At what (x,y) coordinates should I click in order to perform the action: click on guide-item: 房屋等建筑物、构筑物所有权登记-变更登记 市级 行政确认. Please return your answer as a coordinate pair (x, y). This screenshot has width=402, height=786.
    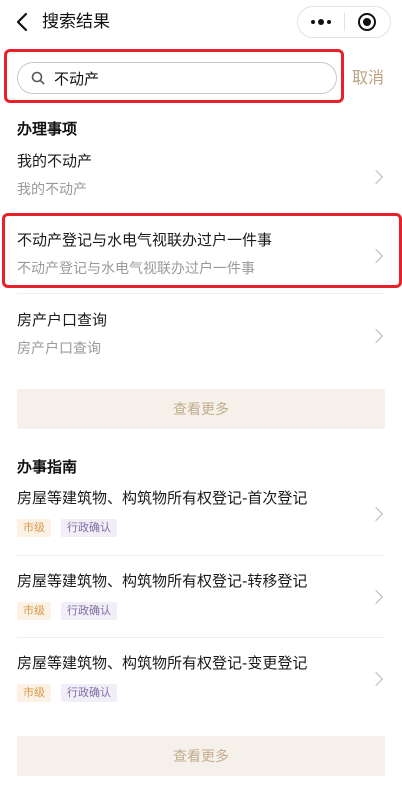
    Looking at the image, I should click on (201, 678).